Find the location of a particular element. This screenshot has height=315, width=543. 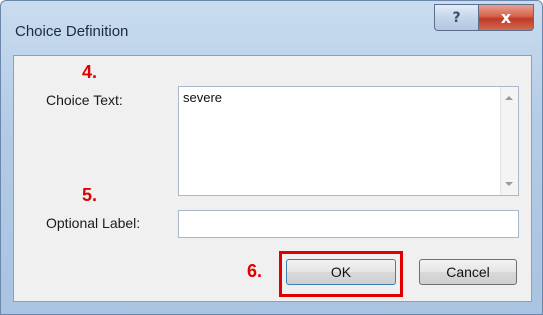

step-6-annotation: 6. is located at coordinates (255, 271).